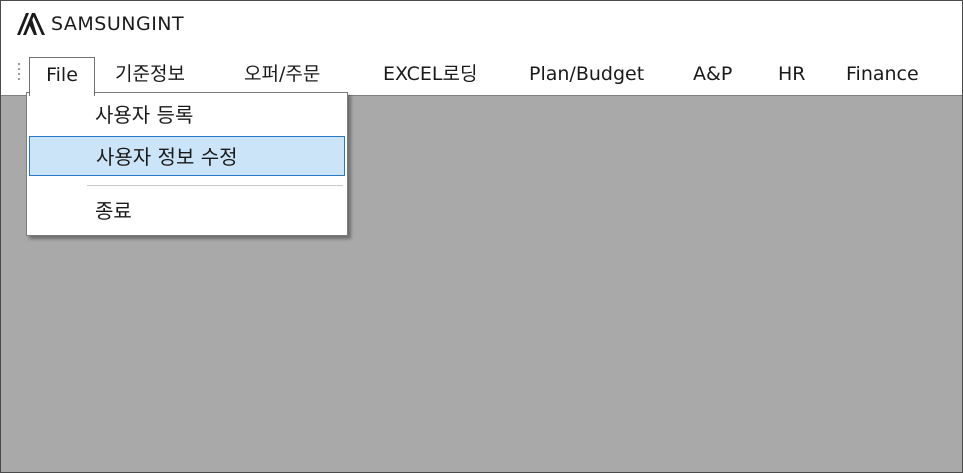 This screenshot has height=473, width=963. Describe the element at coordinates (882, 74) in the screenshot. I see `menu-finance: Finance` at that location.